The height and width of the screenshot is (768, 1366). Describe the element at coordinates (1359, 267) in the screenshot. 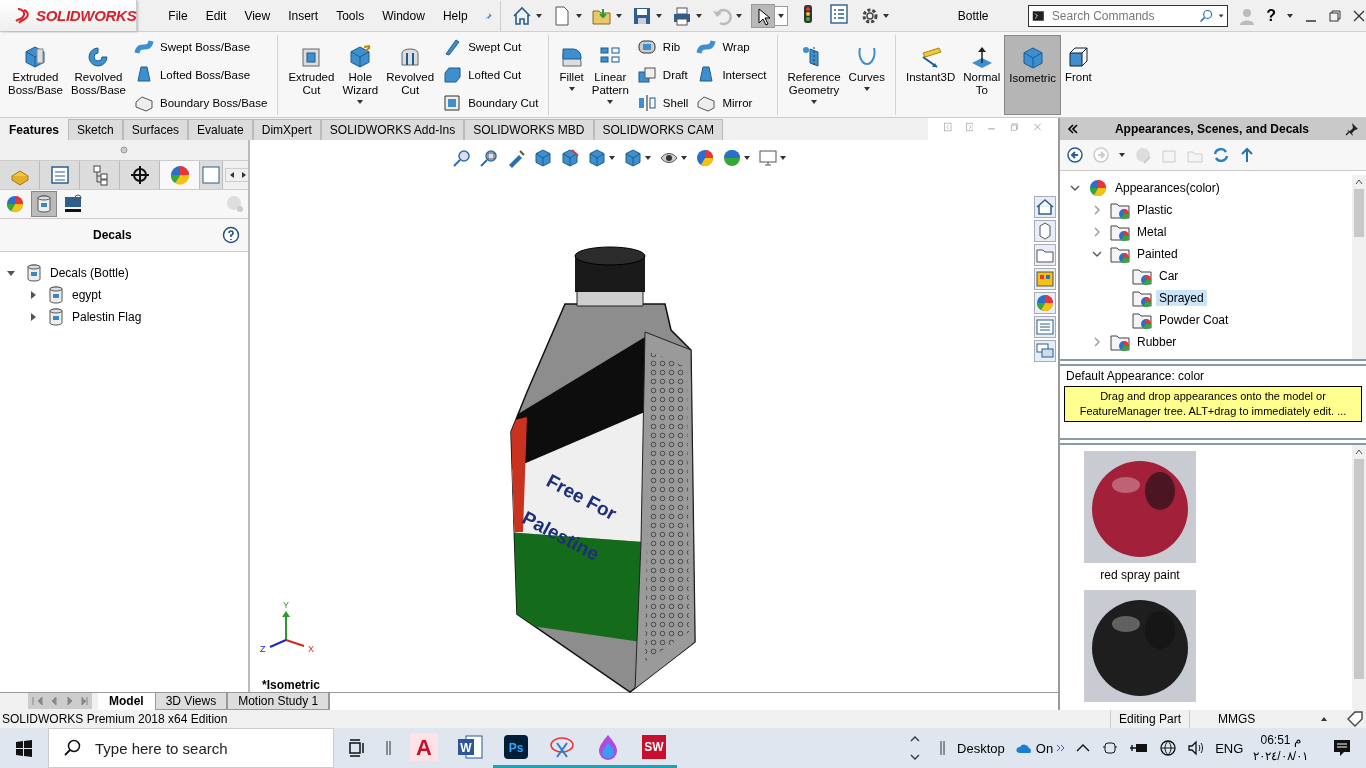

I see `scrollbar` at that location.